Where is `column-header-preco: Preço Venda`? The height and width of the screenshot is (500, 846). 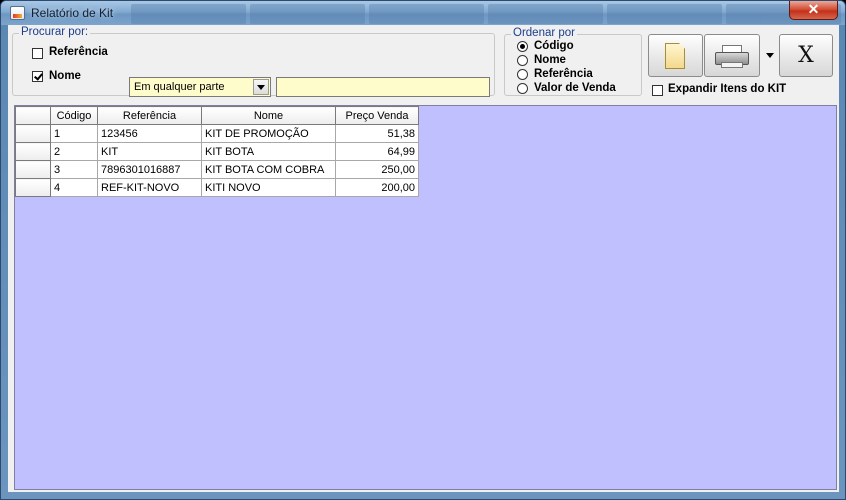 column-header-preco: Preço Venda is located at coordinates (377, 115).